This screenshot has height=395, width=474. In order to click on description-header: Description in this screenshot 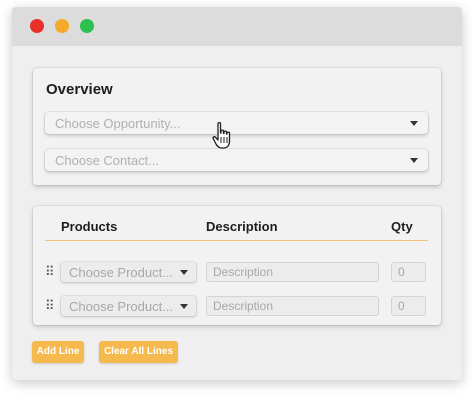, I will do `click(242, 226)`.